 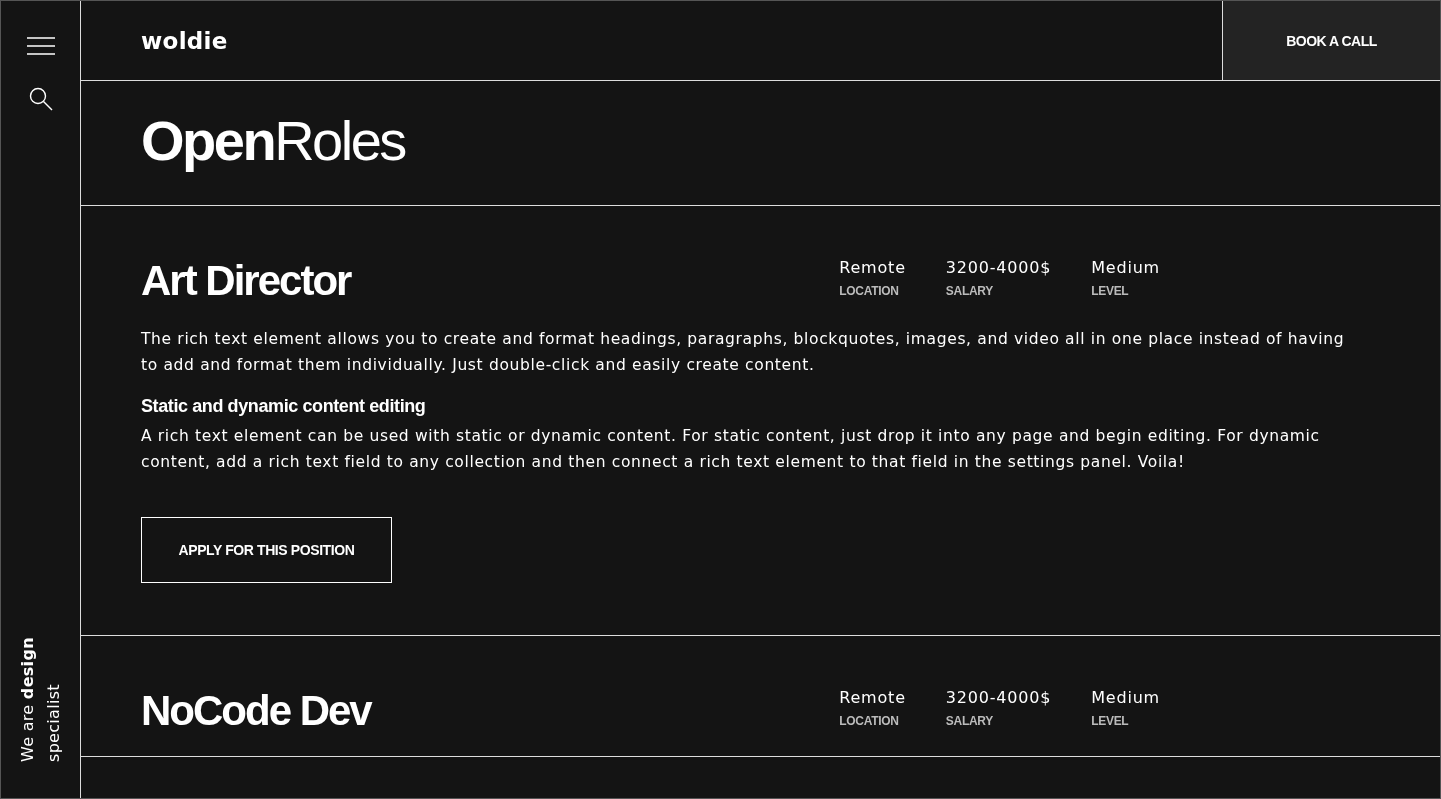 I want to click on role-description: A rich text element can be used with static or dynamic content. For static content, just drop it into any page and begin editing. For dynamic content, add a rich text field to any collection and then connect a rich text element to that field in the settings panel. Voila!, so click(x=731, y=449).